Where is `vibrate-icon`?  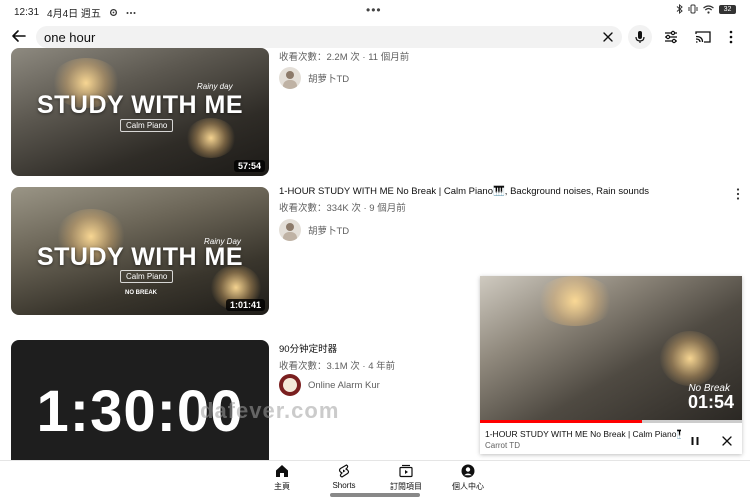
vibrate-icon is located at coordinates (693, 9).